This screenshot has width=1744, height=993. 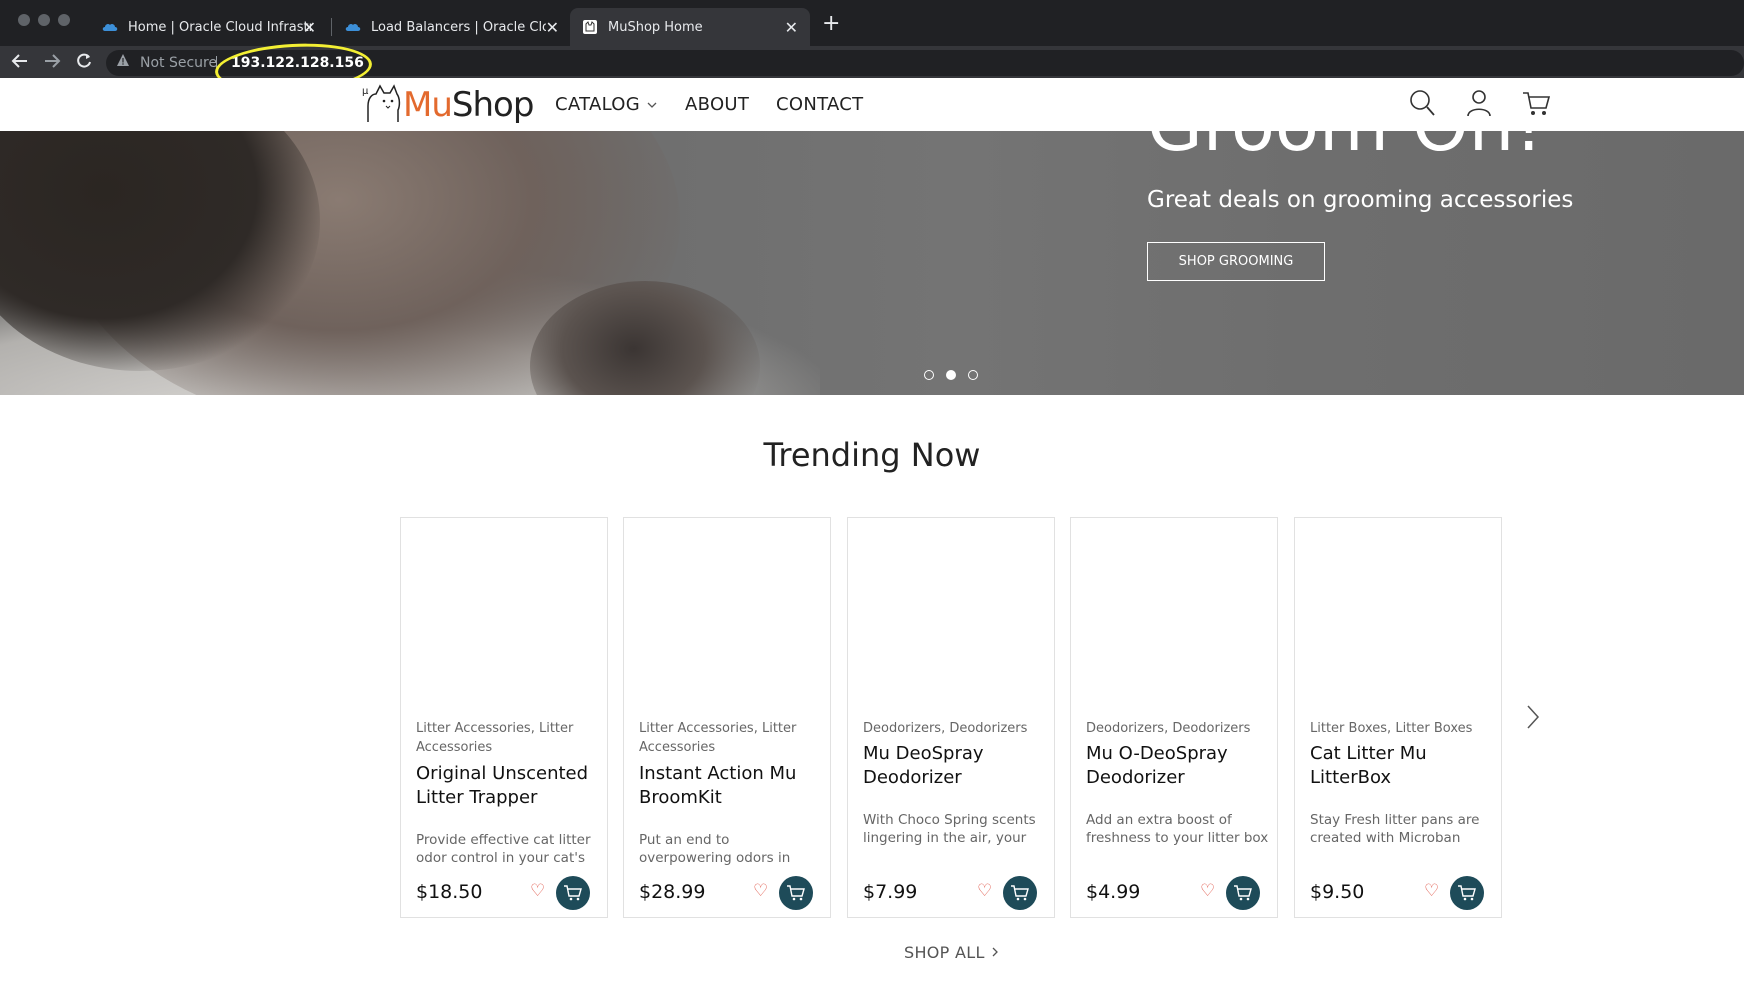 What do you see at coordinates (449, 892) in the screenshot?
I see `product-price: $18.50` at bounding box center [449, 892].